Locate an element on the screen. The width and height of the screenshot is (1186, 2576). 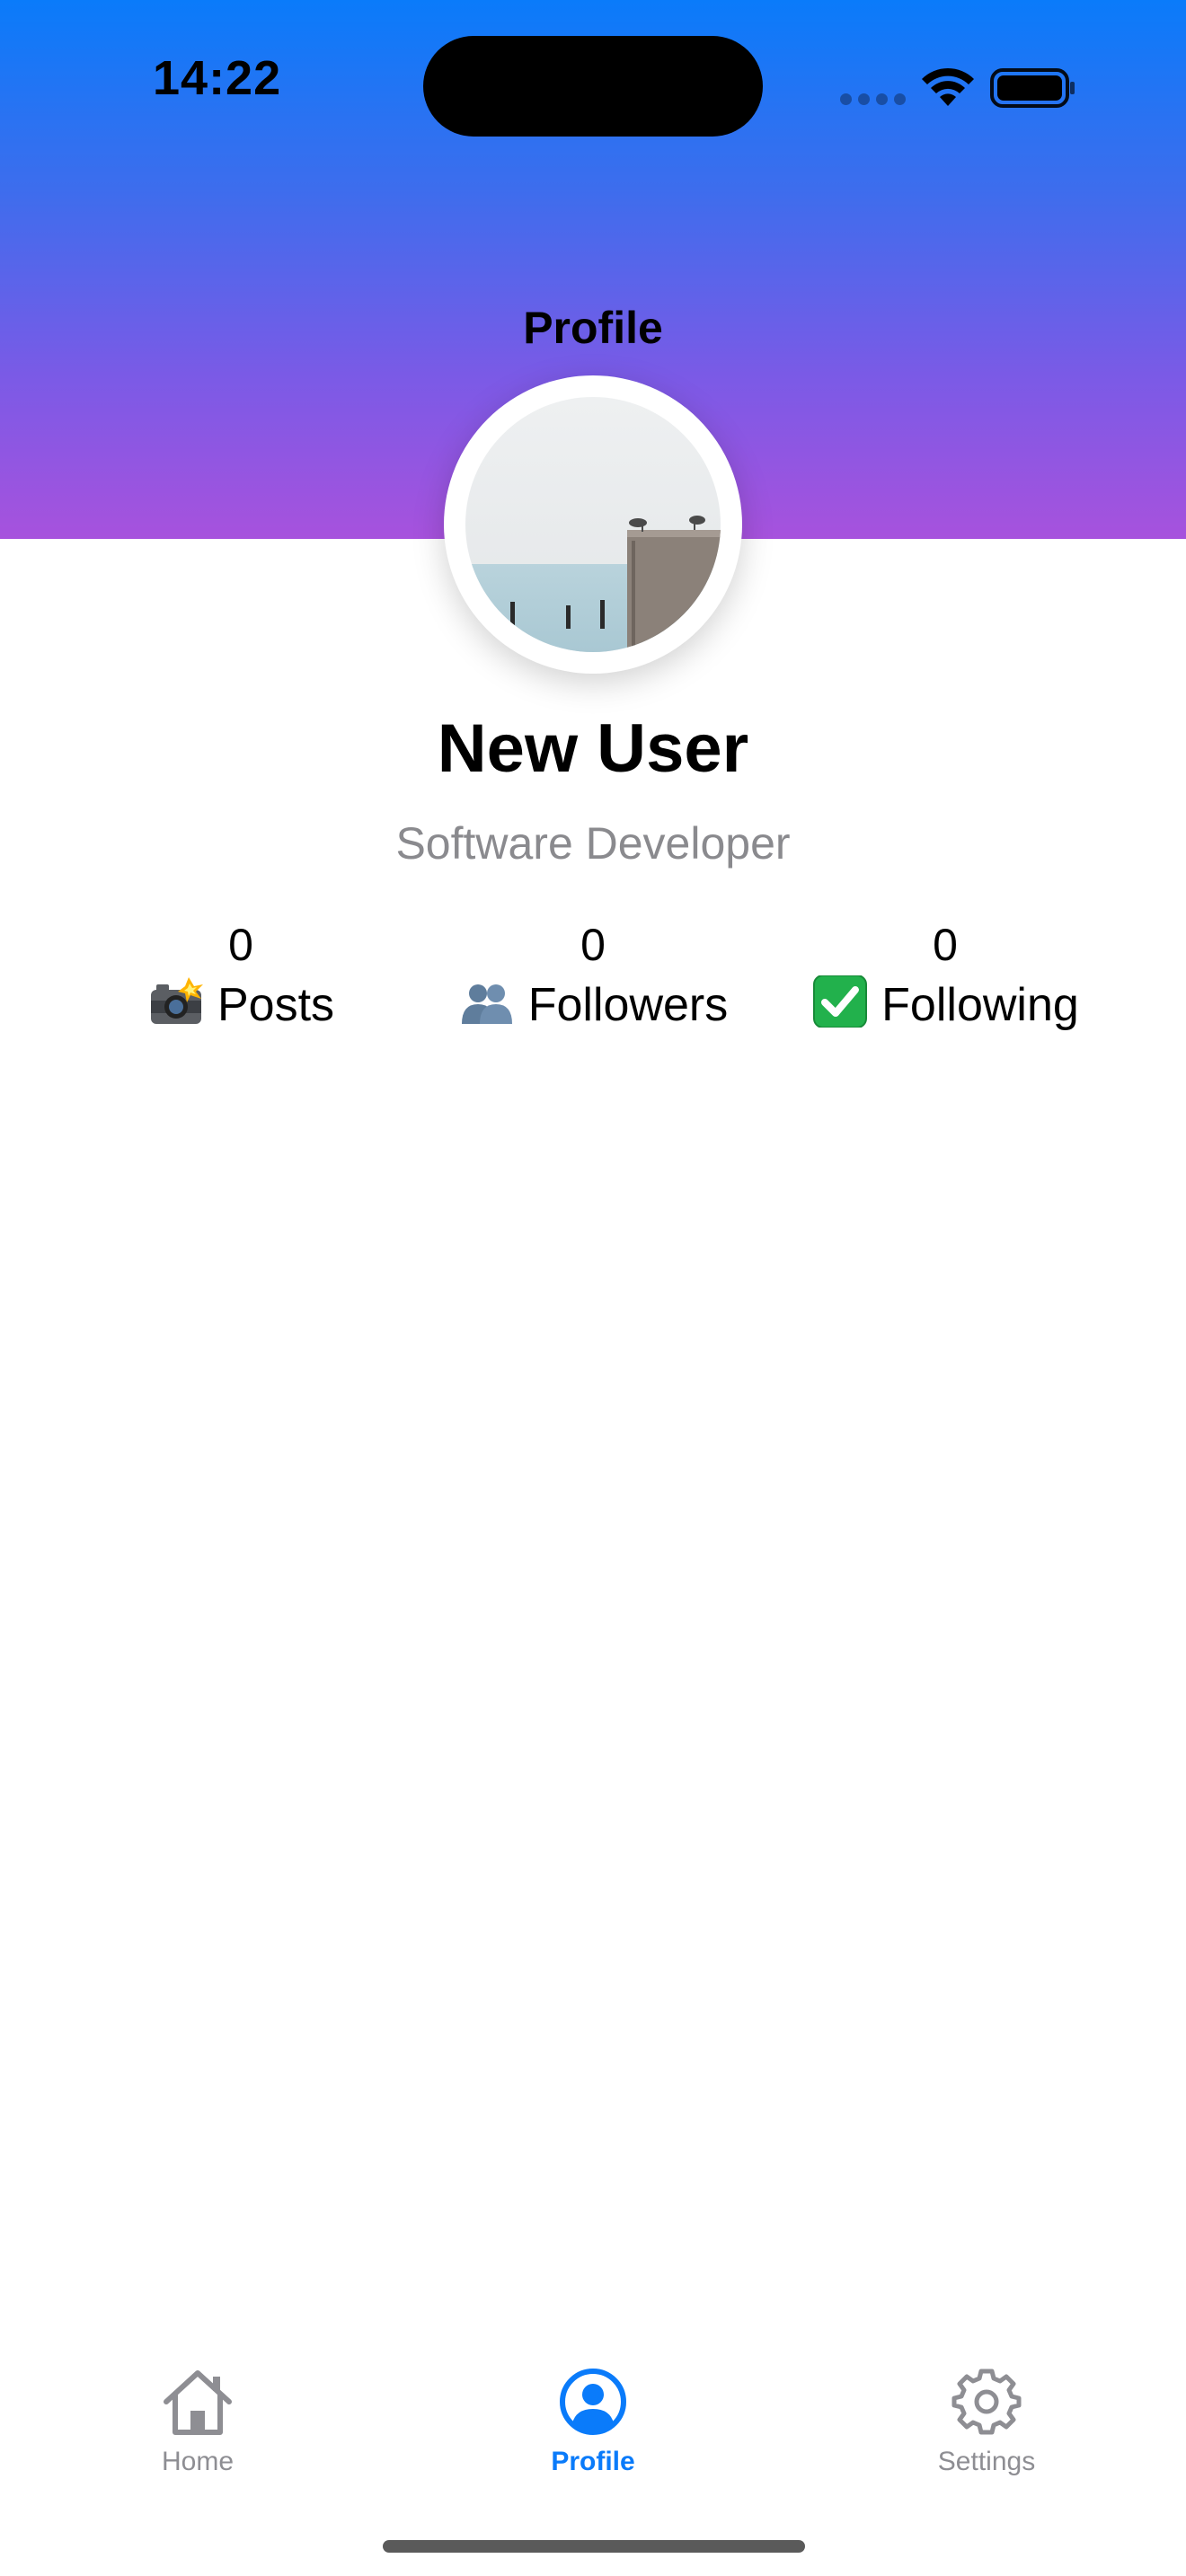
status-time: 14:22 is located at coordinates (217, 78).